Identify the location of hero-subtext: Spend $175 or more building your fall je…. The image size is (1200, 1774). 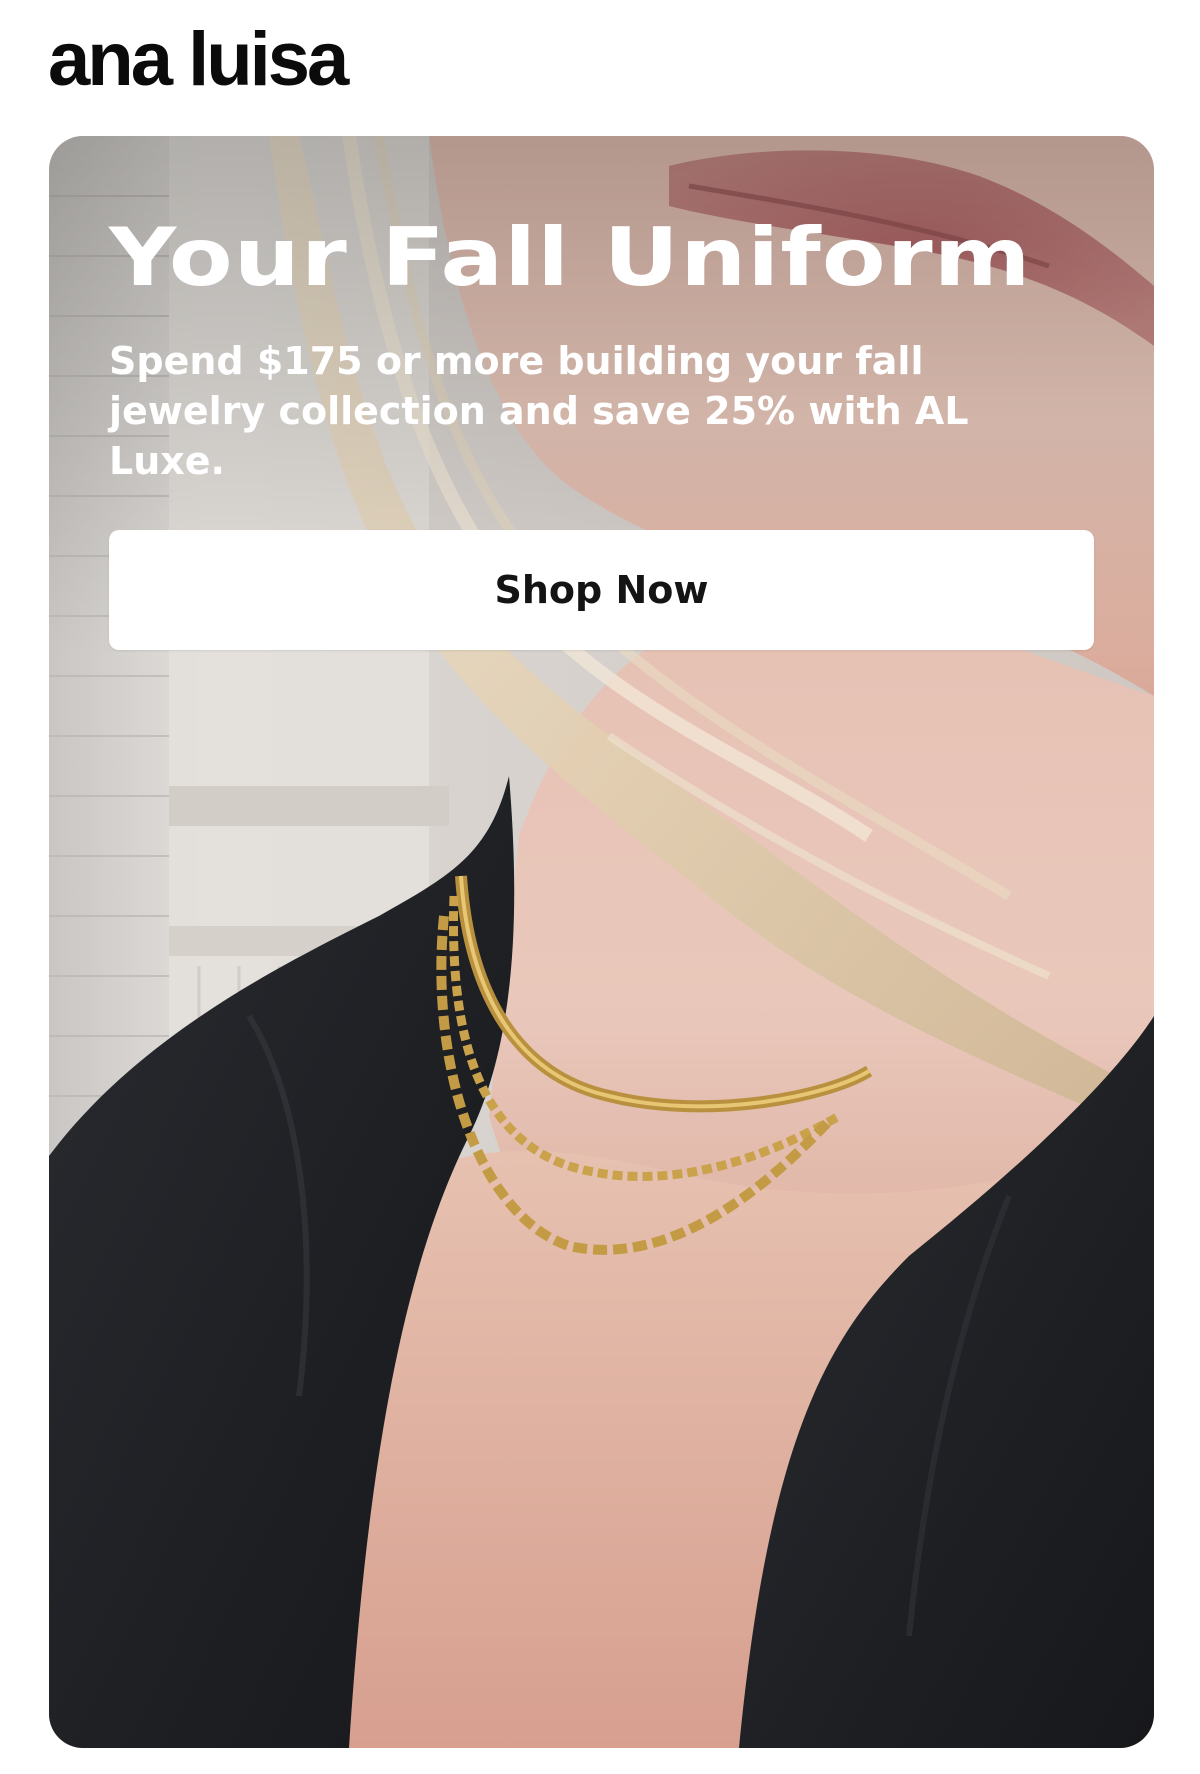
(539, 411).